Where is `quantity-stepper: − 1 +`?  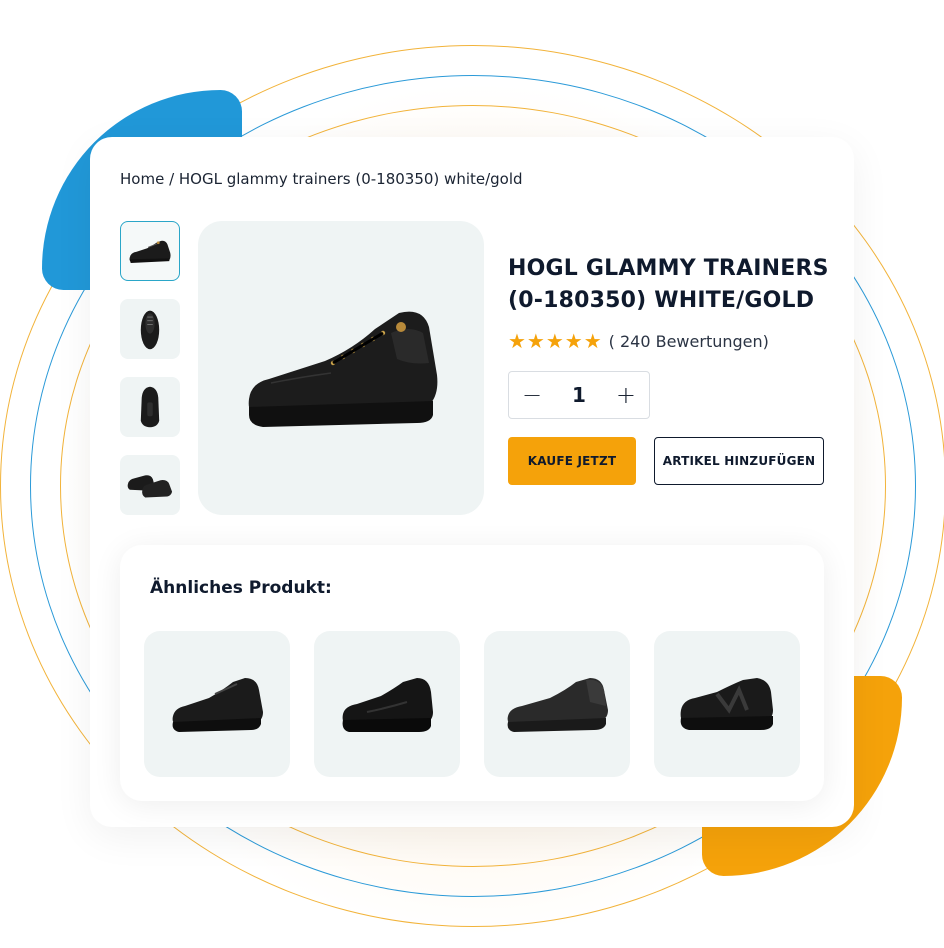
quantity-stepper: − 1 + is located at coordinates (579, 395).